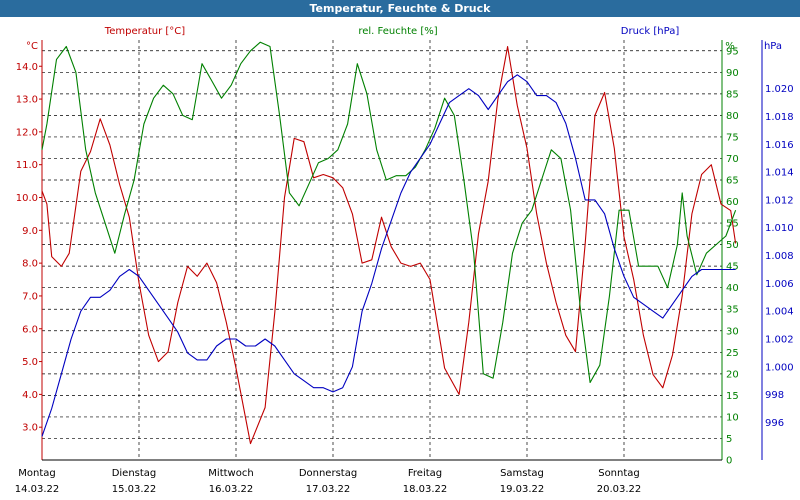  Describe the element at coordinates (732, 245) in the screenshot. I see `tick-label-humidity: 50` at that location.